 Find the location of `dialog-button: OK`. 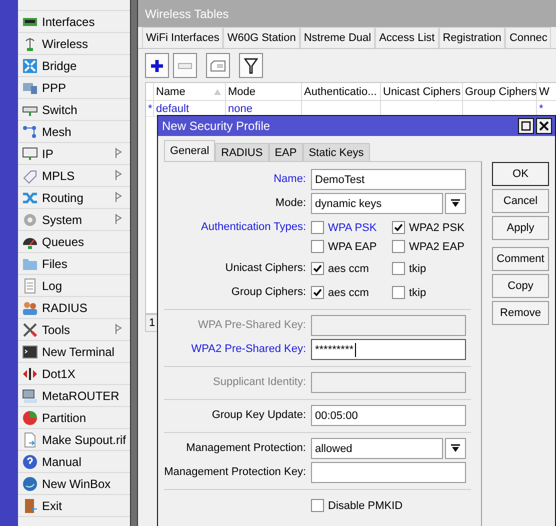

dialog-button: OK is located at coordinates (520, 174).